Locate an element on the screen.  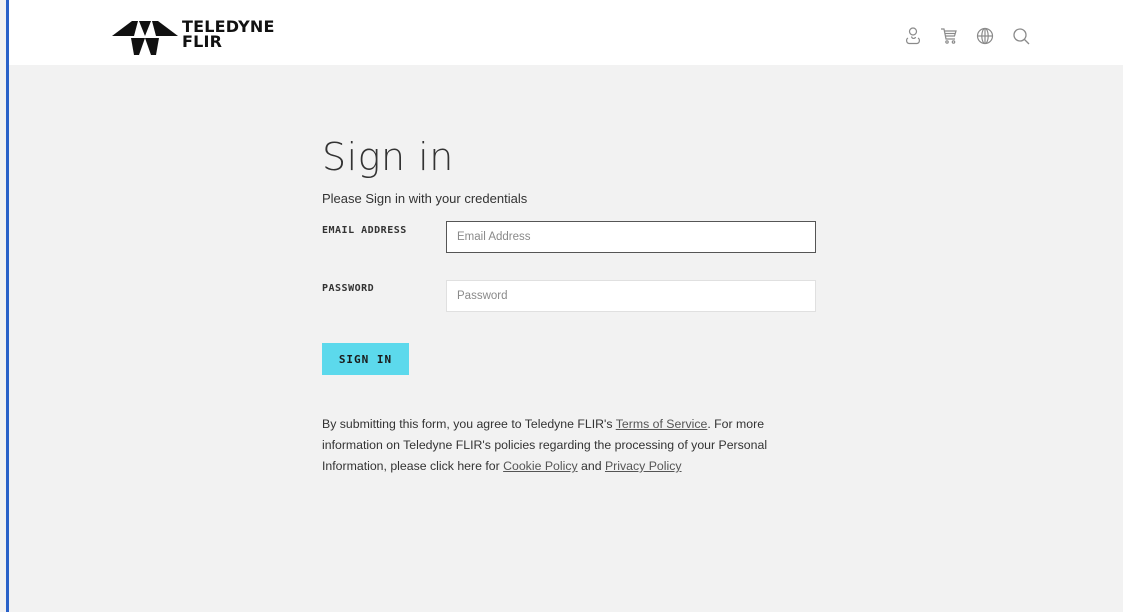
cookie-policy-link: Cookie Policy is located at coordinates (540, 466).